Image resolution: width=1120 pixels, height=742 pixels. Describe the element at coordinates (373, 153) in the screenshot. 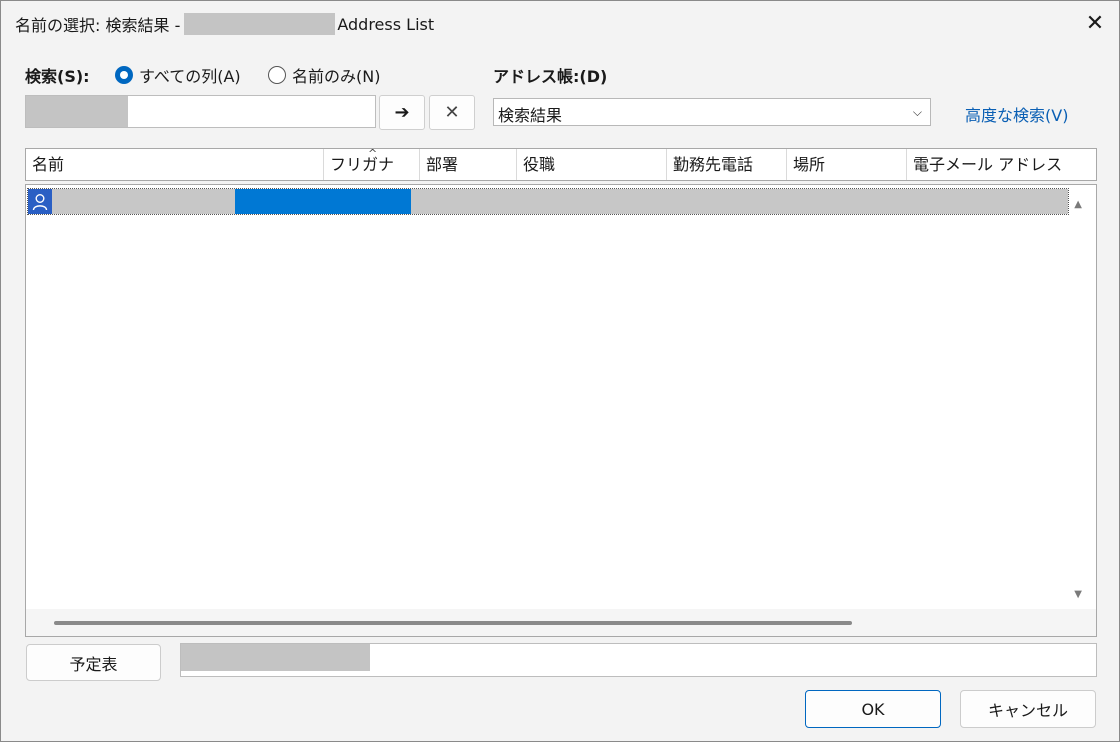

I see `sort-ascending-icon: ^` at that location.